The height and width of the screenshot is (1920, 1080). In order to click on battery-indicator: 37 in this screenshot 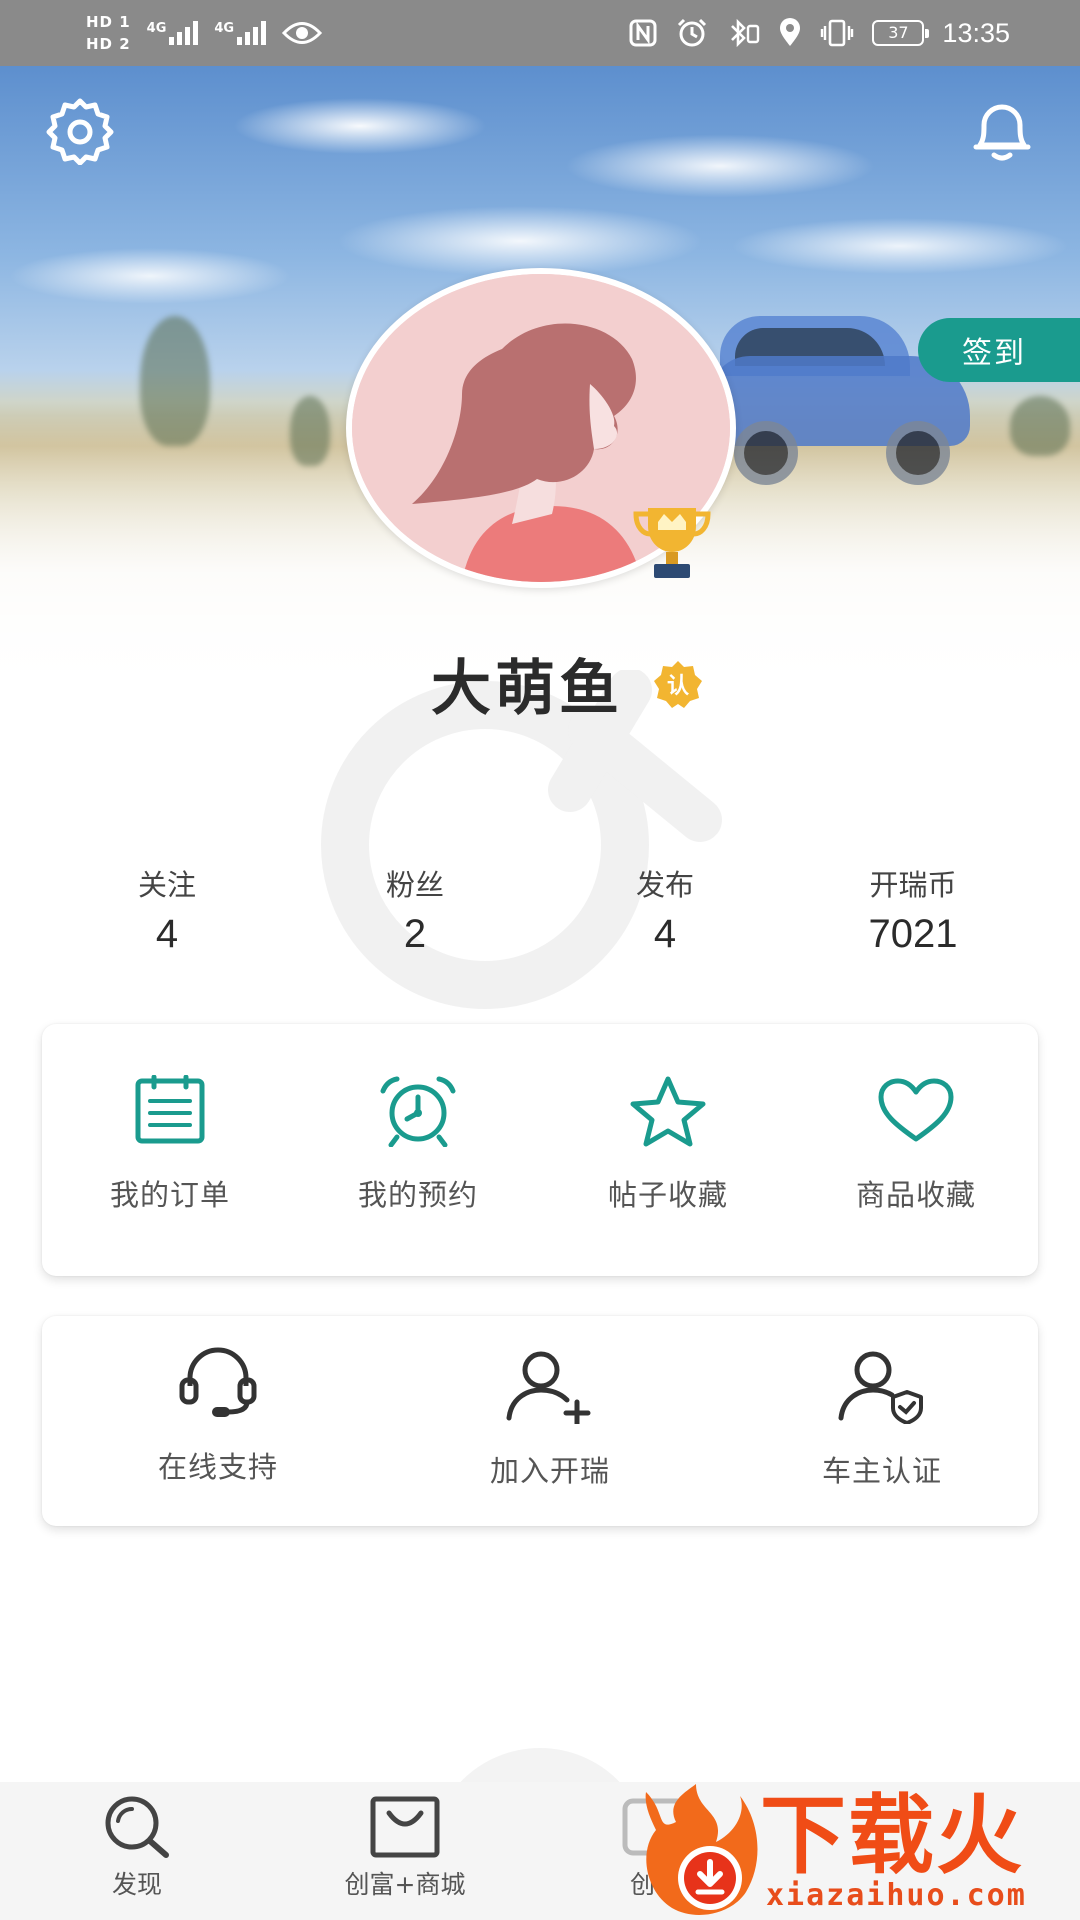, I will do `click(901, 33)`.